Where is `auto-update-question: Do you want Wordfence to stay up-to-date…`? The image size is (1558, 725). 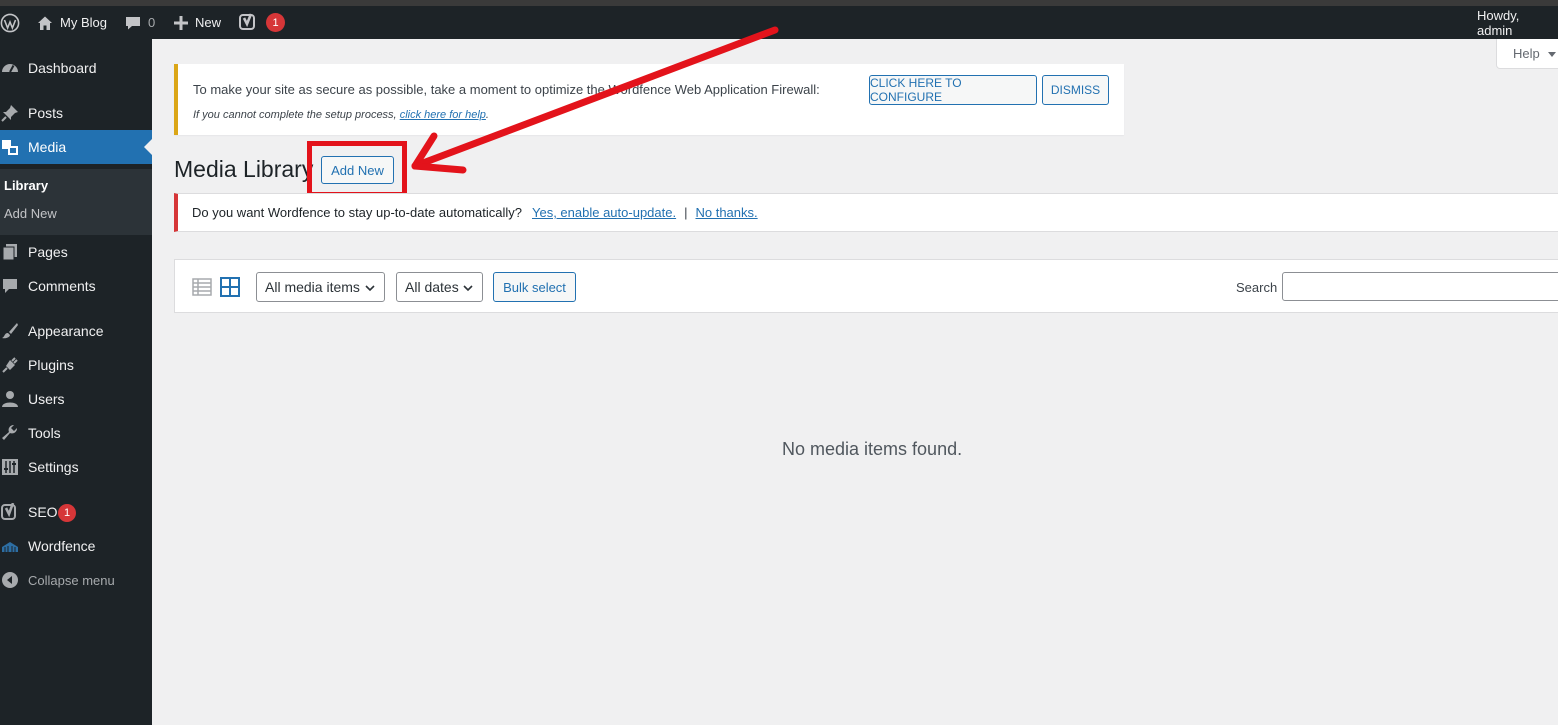 auto-update-question: Do you want Wordfence to stay up-to-date… is located at coordinates (357, 212).